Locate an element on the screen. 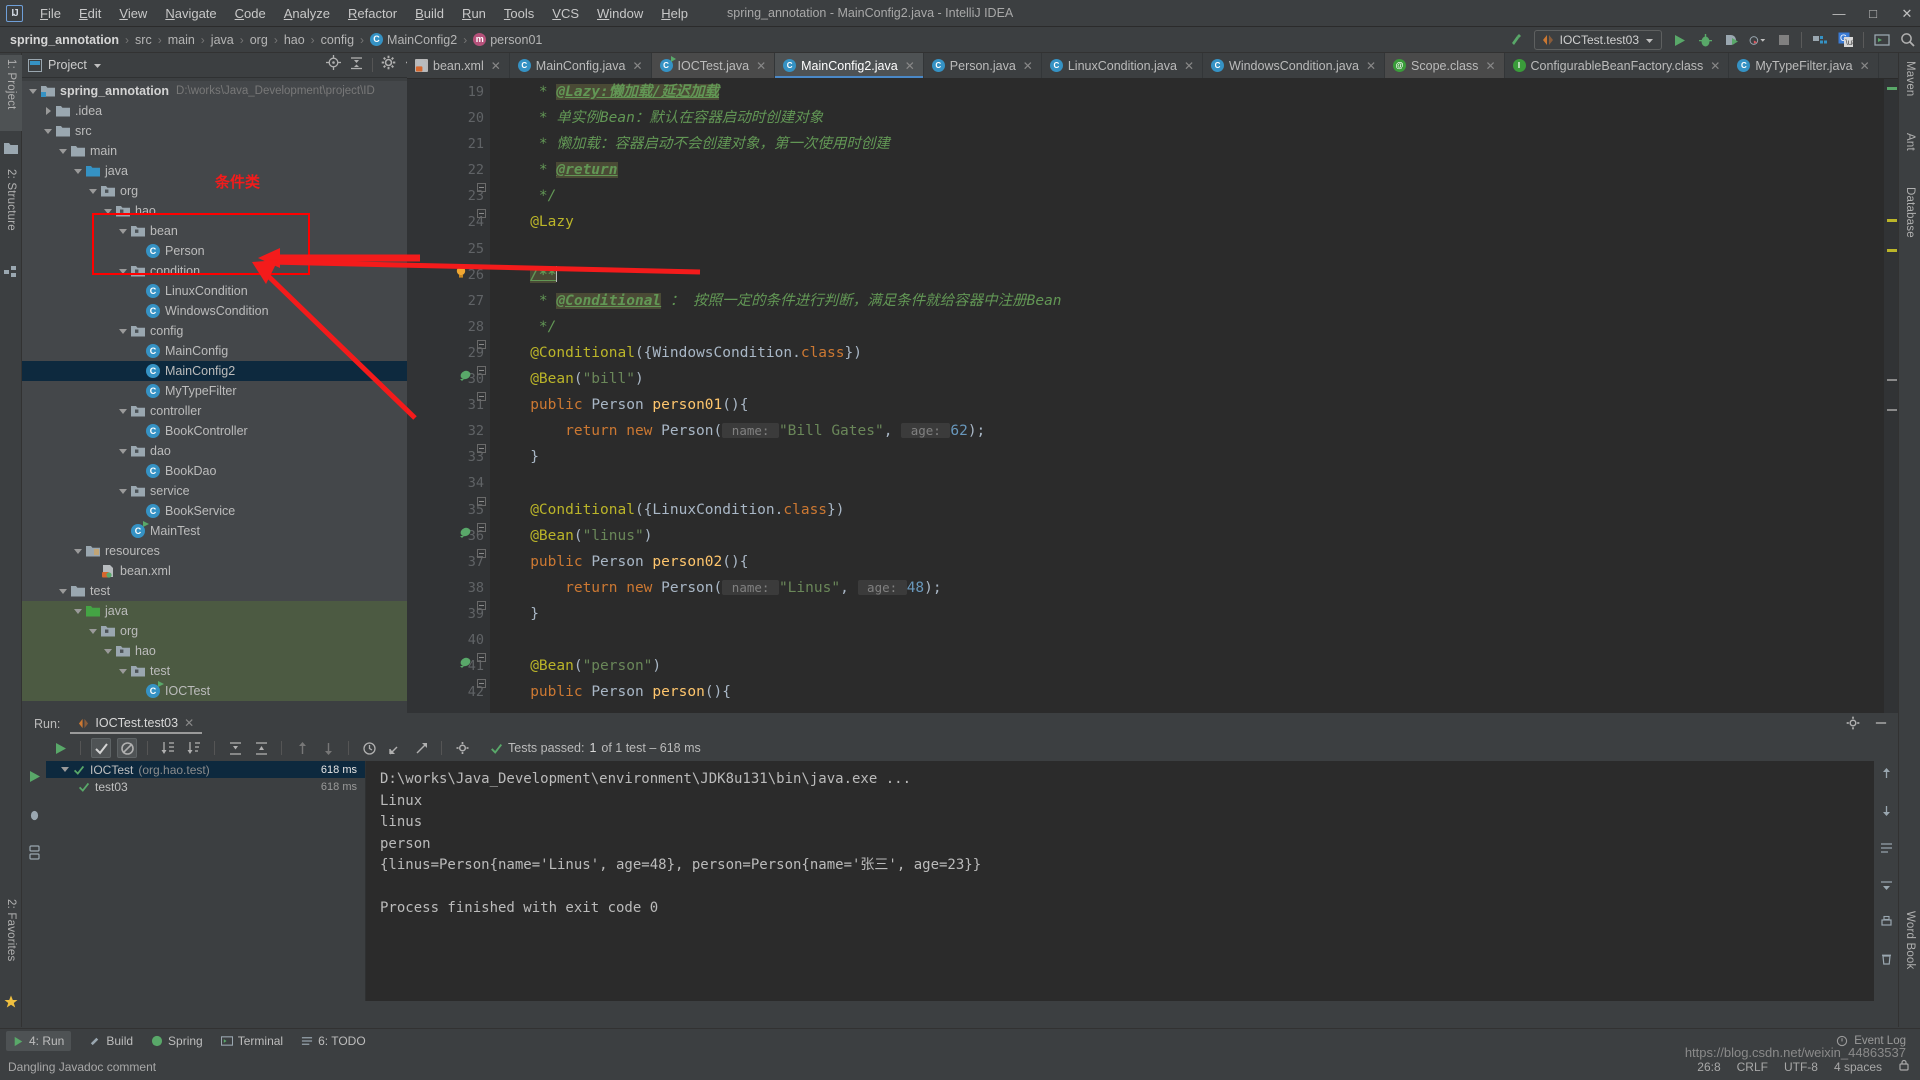  test-history-icon is located at coordinates (369, 748).